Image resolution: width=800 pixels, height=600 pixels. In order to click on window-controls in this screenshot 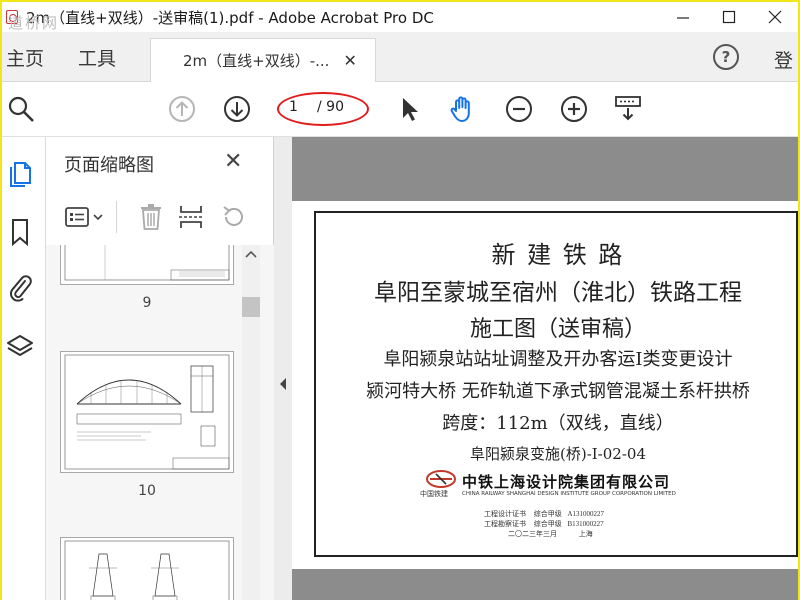, I will do `click(729, 17)`.